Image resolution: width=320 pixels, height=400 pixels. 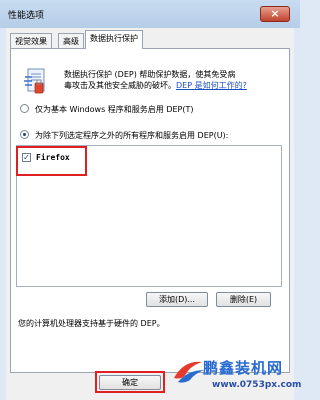 I want to click on radio-all-except-selected, so click(x=24, y=134).